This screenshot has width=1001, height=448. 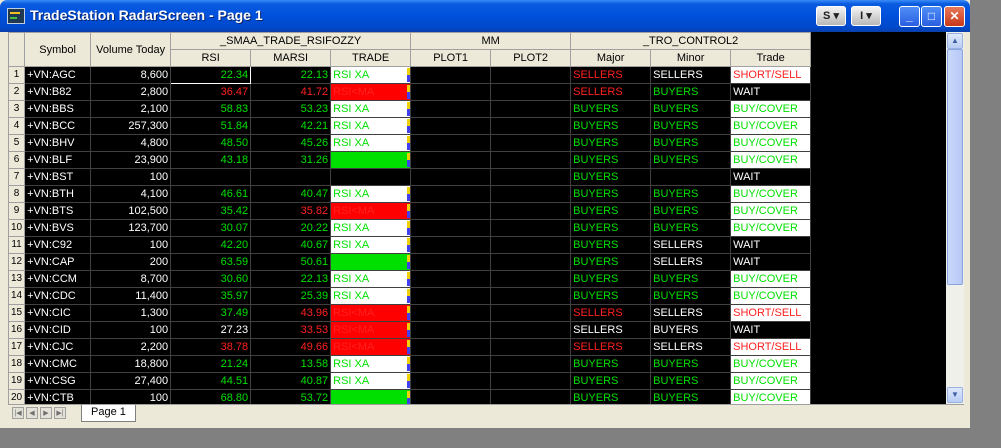 What do you see at coordinates (17, 313) in the screenshot?
I see `row-number: 15` at bounding box center [17, 313].